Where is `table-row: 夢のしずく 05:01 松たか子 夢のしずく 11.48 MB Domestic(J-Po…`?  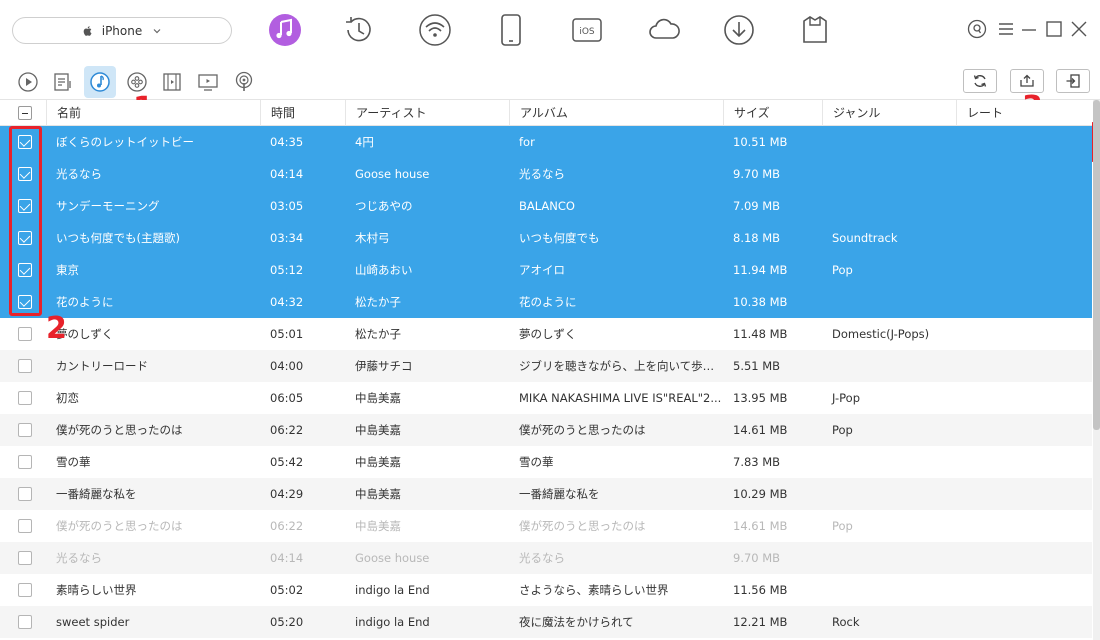
table-row: 夢のしずく 05:01 松たか子 夢のしずく 11.48 MB Domestic(J-Po… is located at coordinates (546, 334).